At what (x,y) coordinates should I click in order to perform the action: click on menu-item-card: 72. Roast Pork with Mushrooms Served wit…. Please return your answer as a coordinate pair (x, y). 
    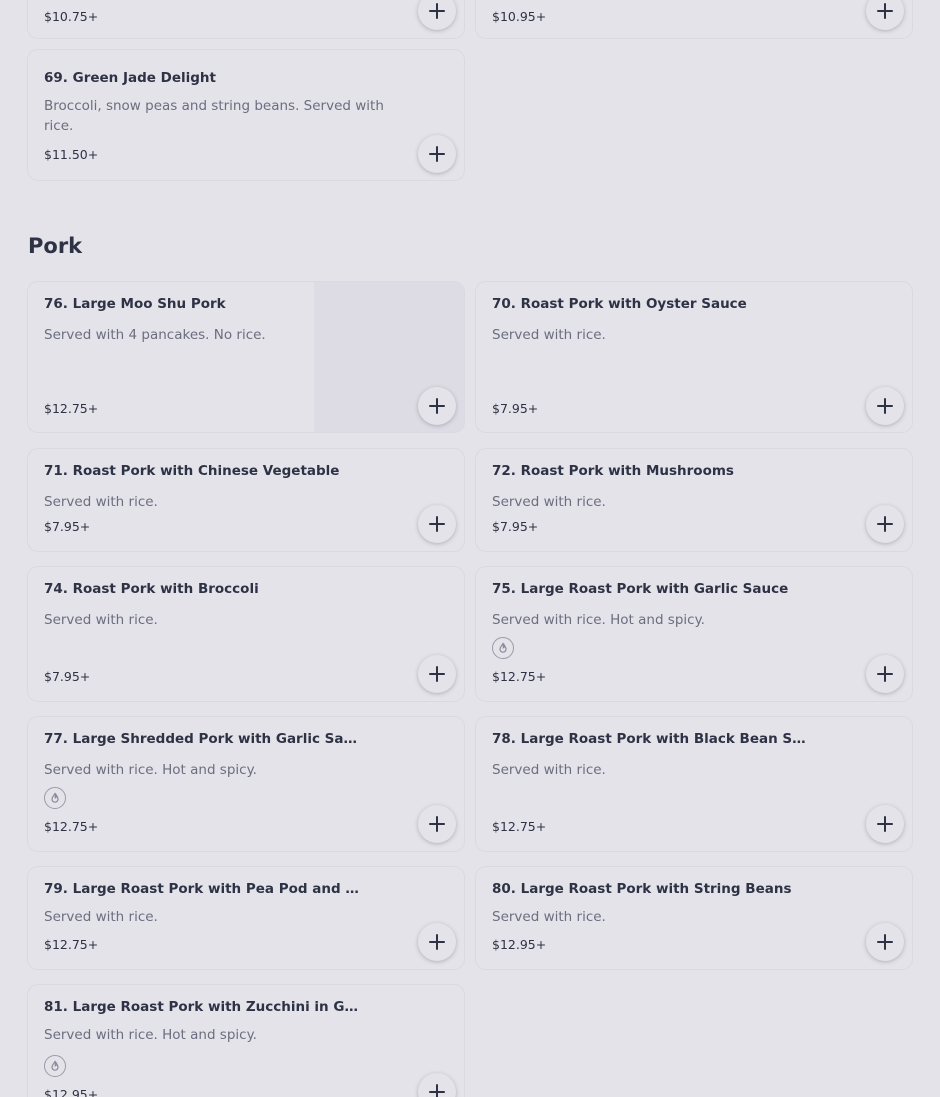
    Looking at the image, I should click on (694, 500).